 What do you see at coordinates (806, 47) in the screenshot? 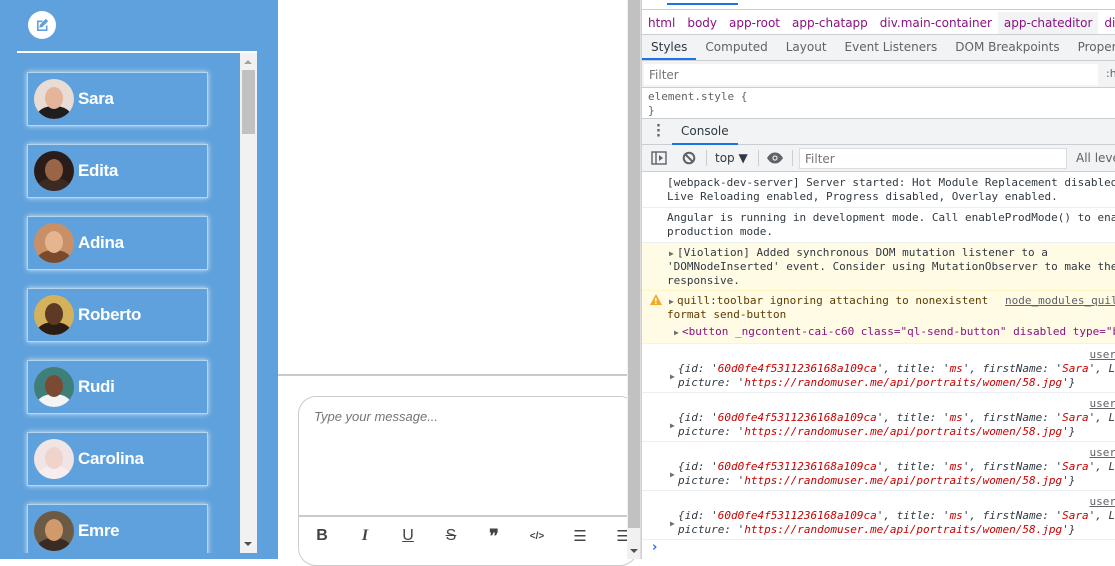
I see `tab-layout: Layout` at bounding box center [806, 47].